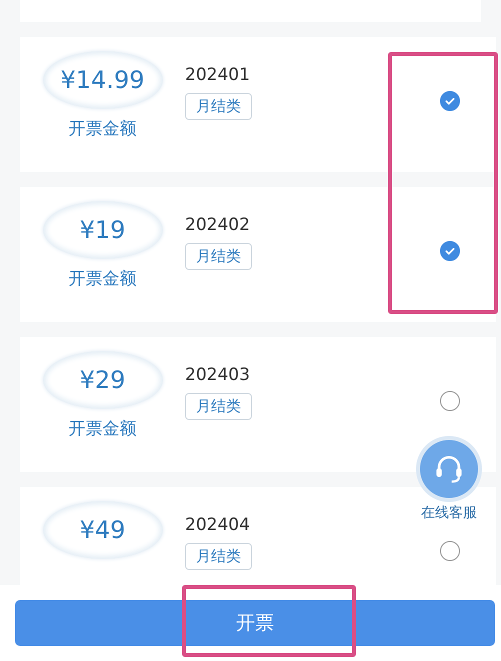  What do you see at coordinates (217, 225) in the screenshot?
I see `billing-period: 202402` at bounding box center [217, 225].